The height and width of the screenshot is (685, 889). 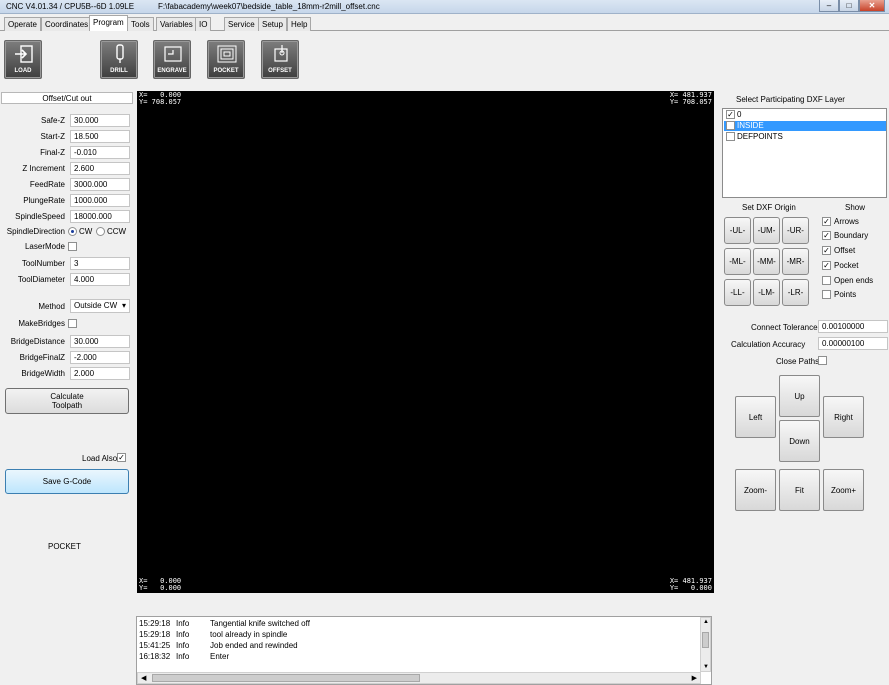 What do you see at coordinates (790, 99) in the screenshot?
I see `layer-title: Select Participating DXF Layer` at bounding box center [790, 99].